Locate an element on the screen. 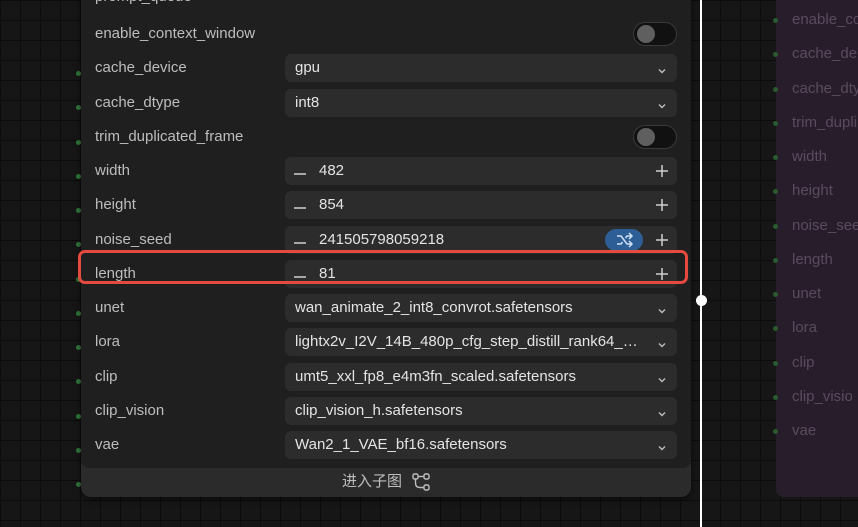 The image size is (858, 527). widget-label-prompt-queue: prompt_queue is located at coordinates (143, 2).